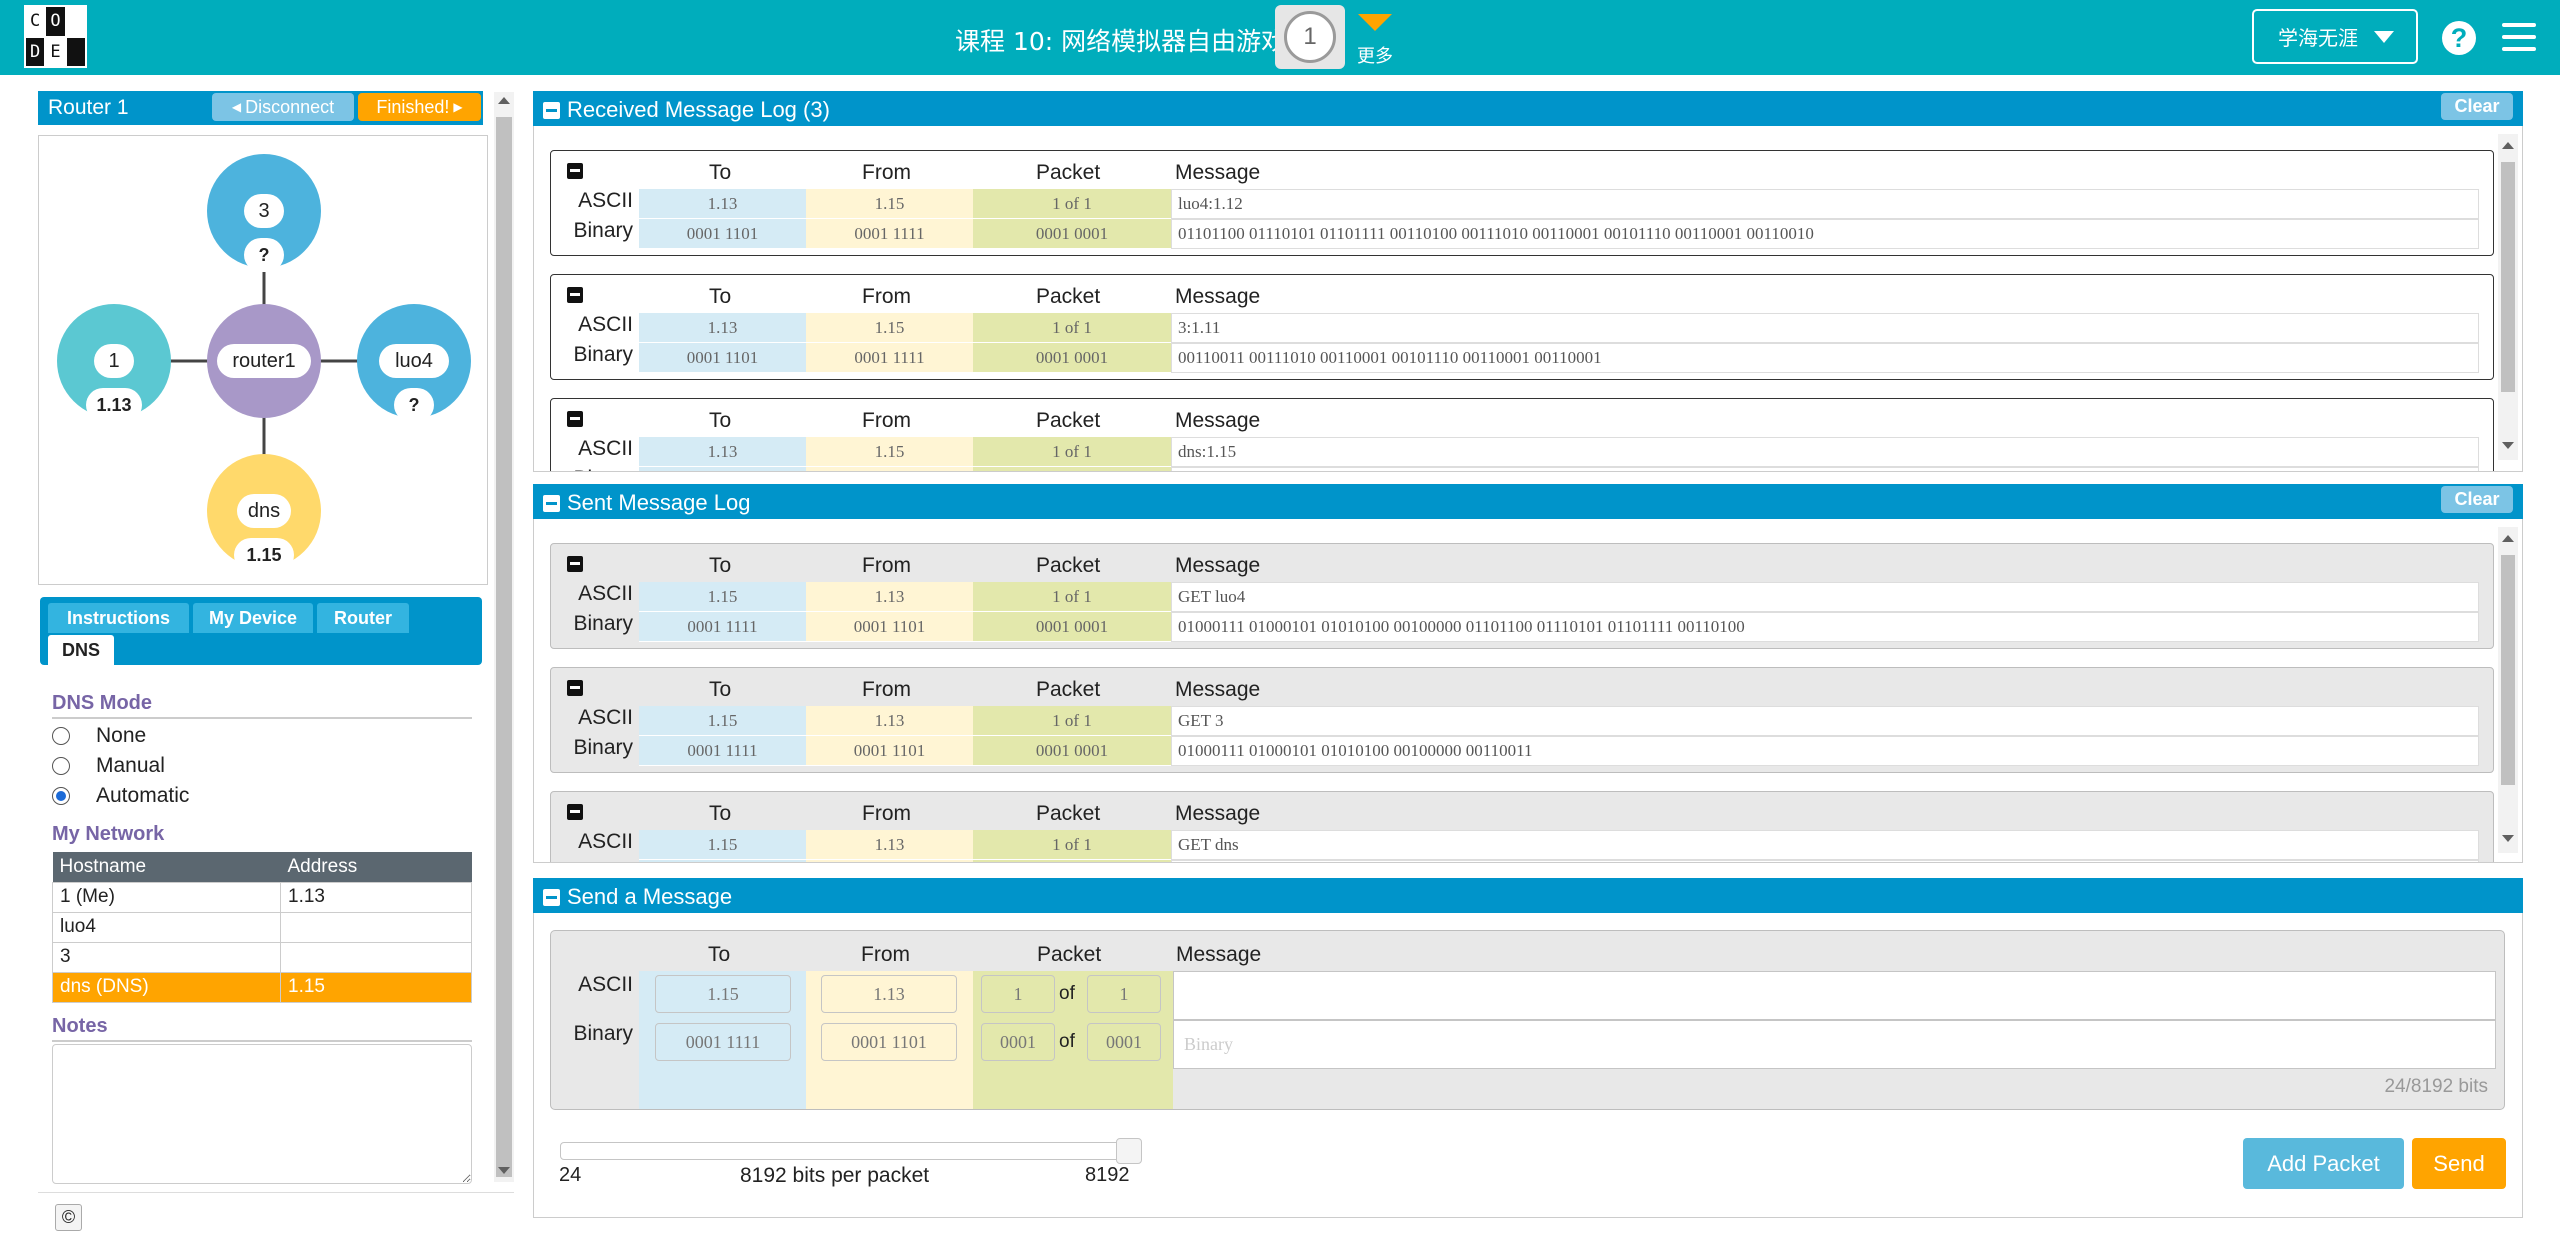 The width and height of the screenshot is (2560, 1240). I want to click on sent-log-header: Sent Message Log, so click(1528, 501).